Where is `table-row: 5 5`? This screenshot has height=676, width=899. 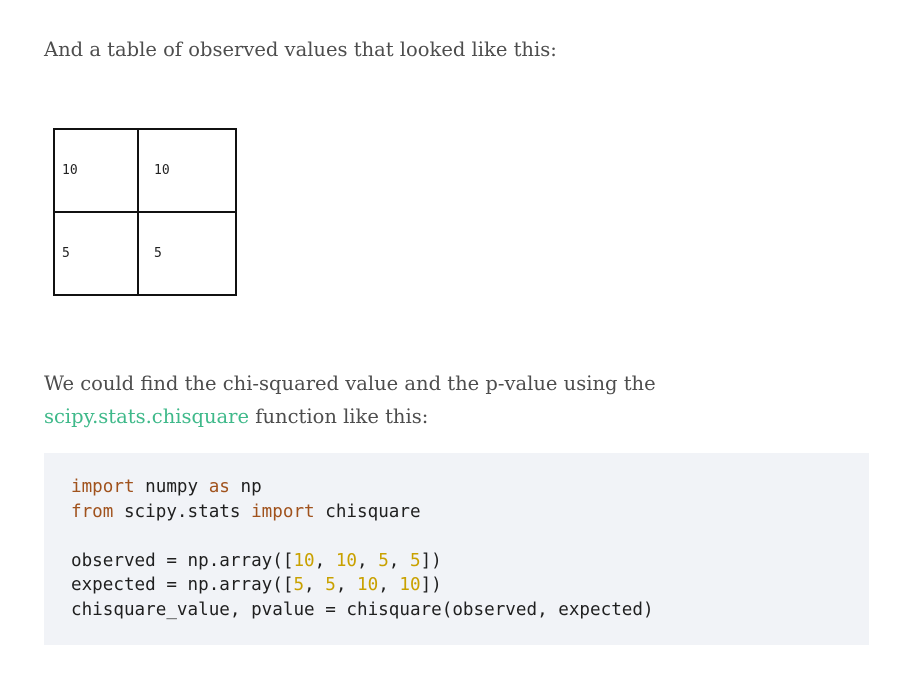 table-row: 5 5 is located at coordinates (145, 253).